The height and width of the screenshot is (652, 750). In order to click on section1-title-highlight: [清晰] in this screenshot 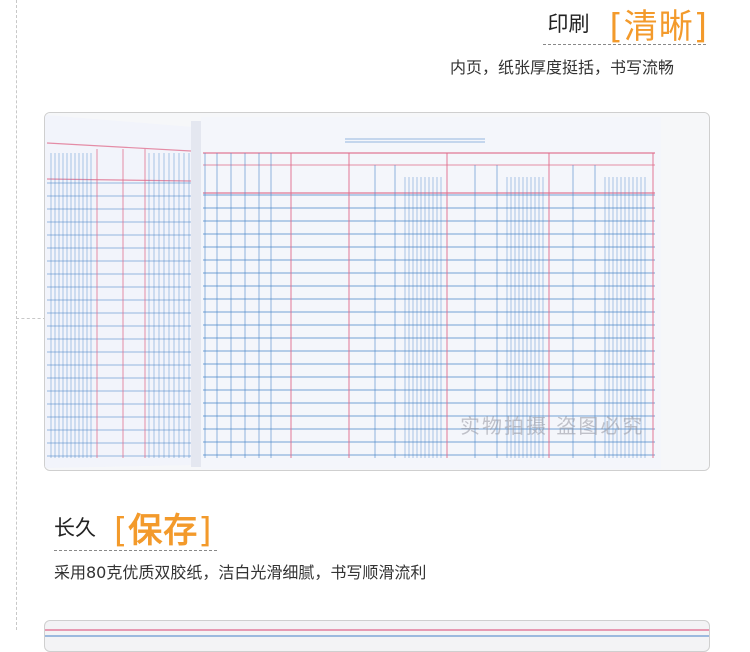, I will do `click(658, 24)`.